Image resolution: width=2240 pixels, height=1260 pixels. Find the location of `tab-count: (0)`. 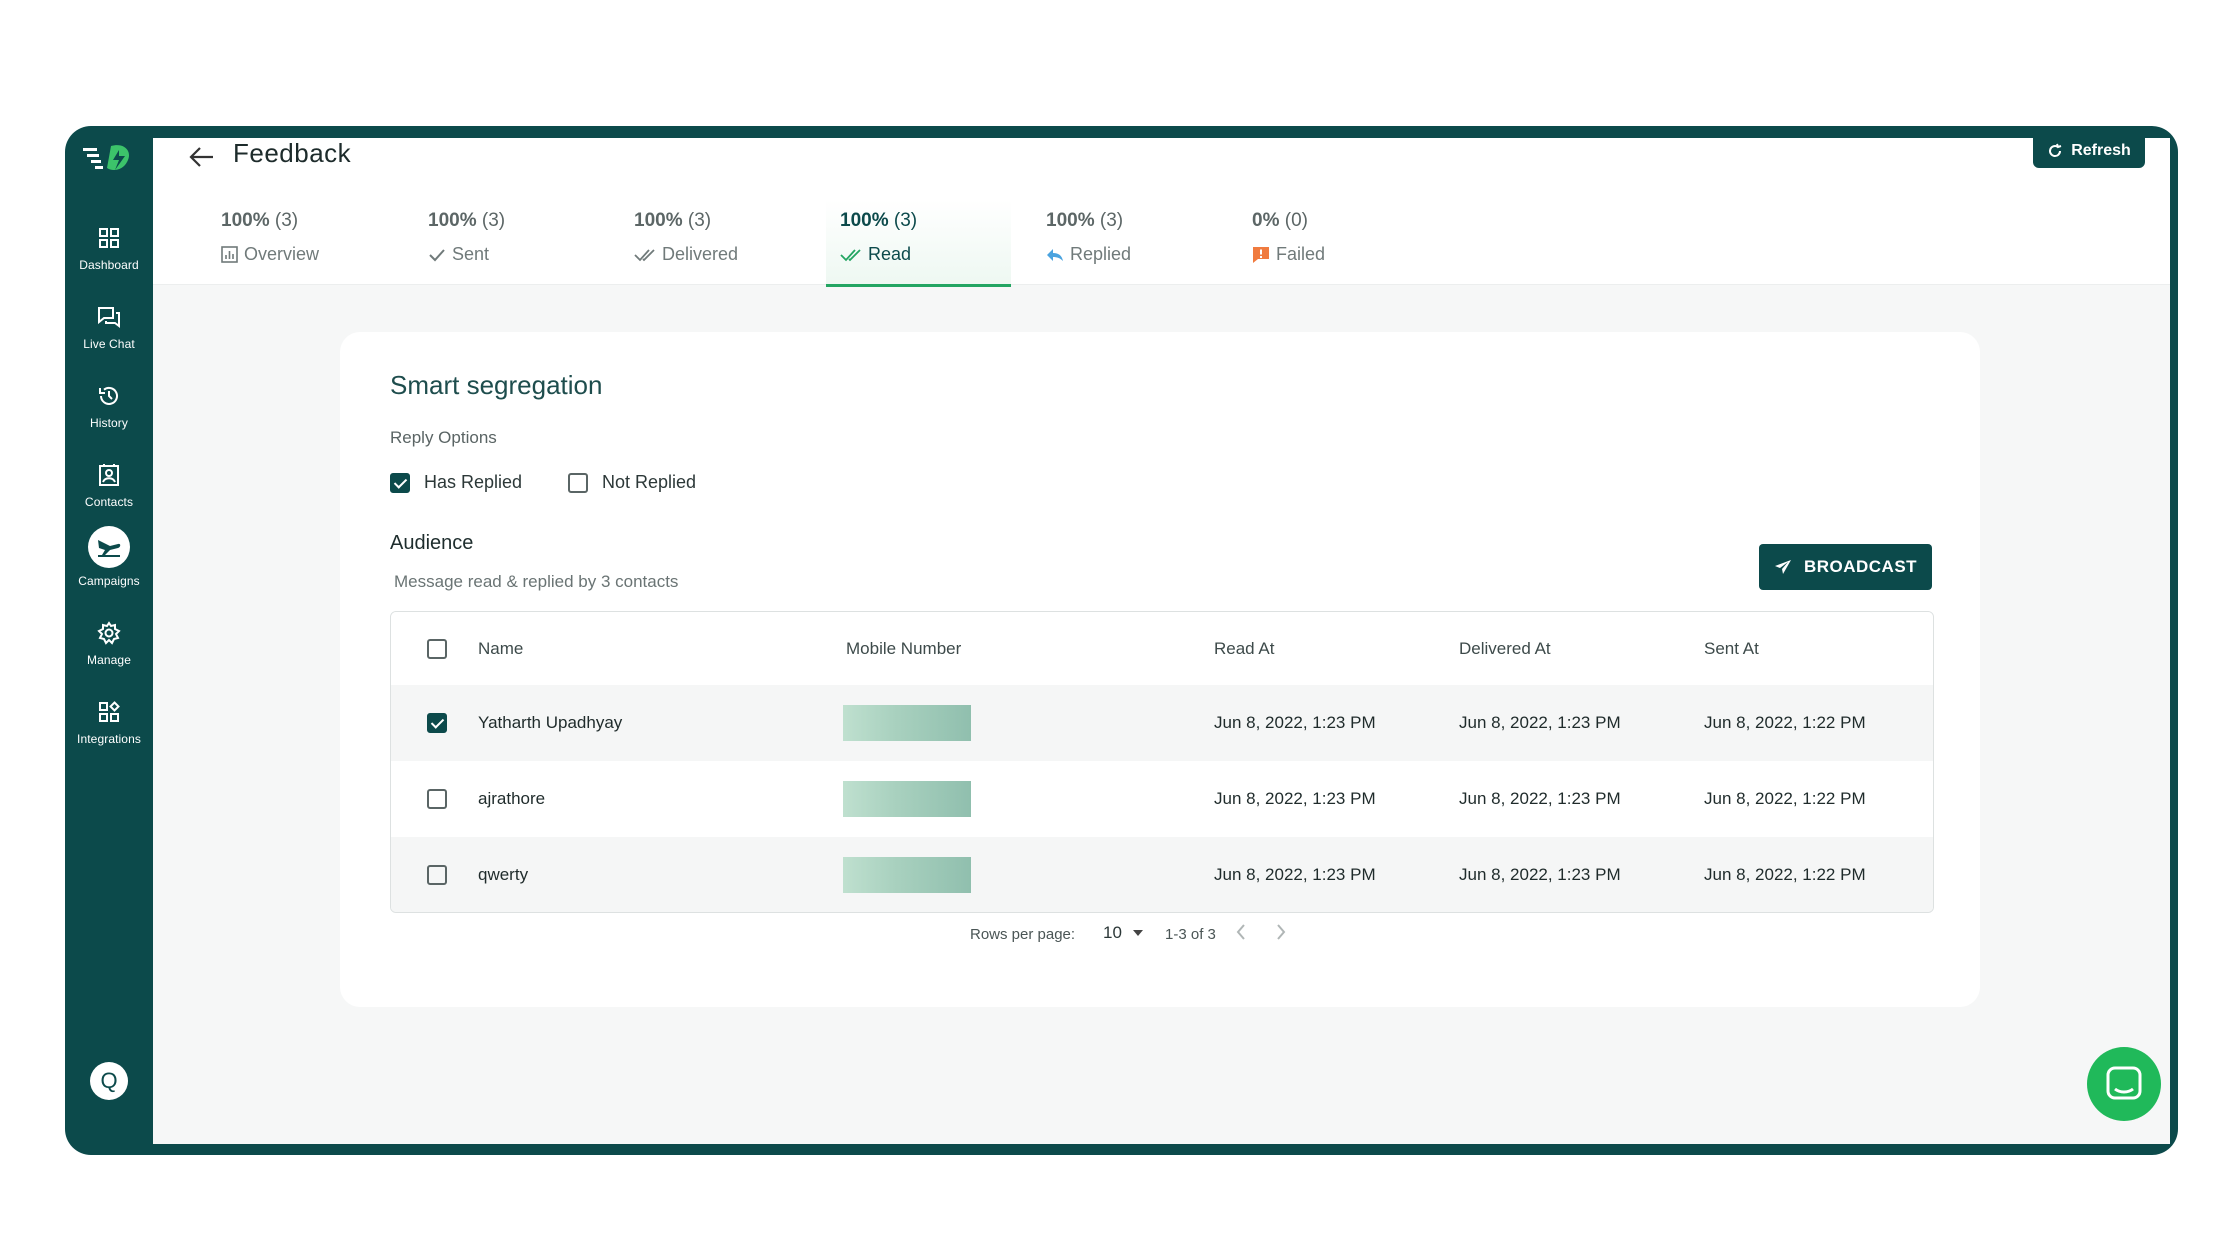

tab-count: (0) is located at coordinates (1296, 220).